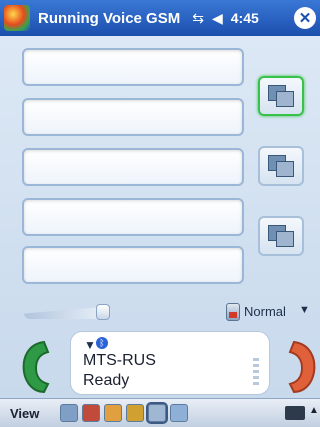 This screenshot has width=320, height=427. What do you see at coordinates (265, 311) in the screenshot?
I see `mode-label: Normal` at bounding box center [265, 311].